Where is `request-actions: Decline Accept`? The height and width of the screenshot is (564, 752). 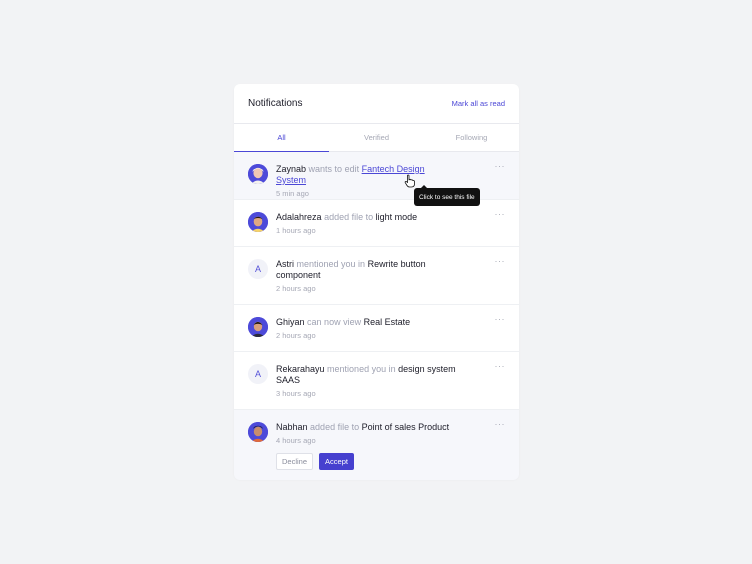 request-actions: Decline Accept is located at coordinates (390, 461).